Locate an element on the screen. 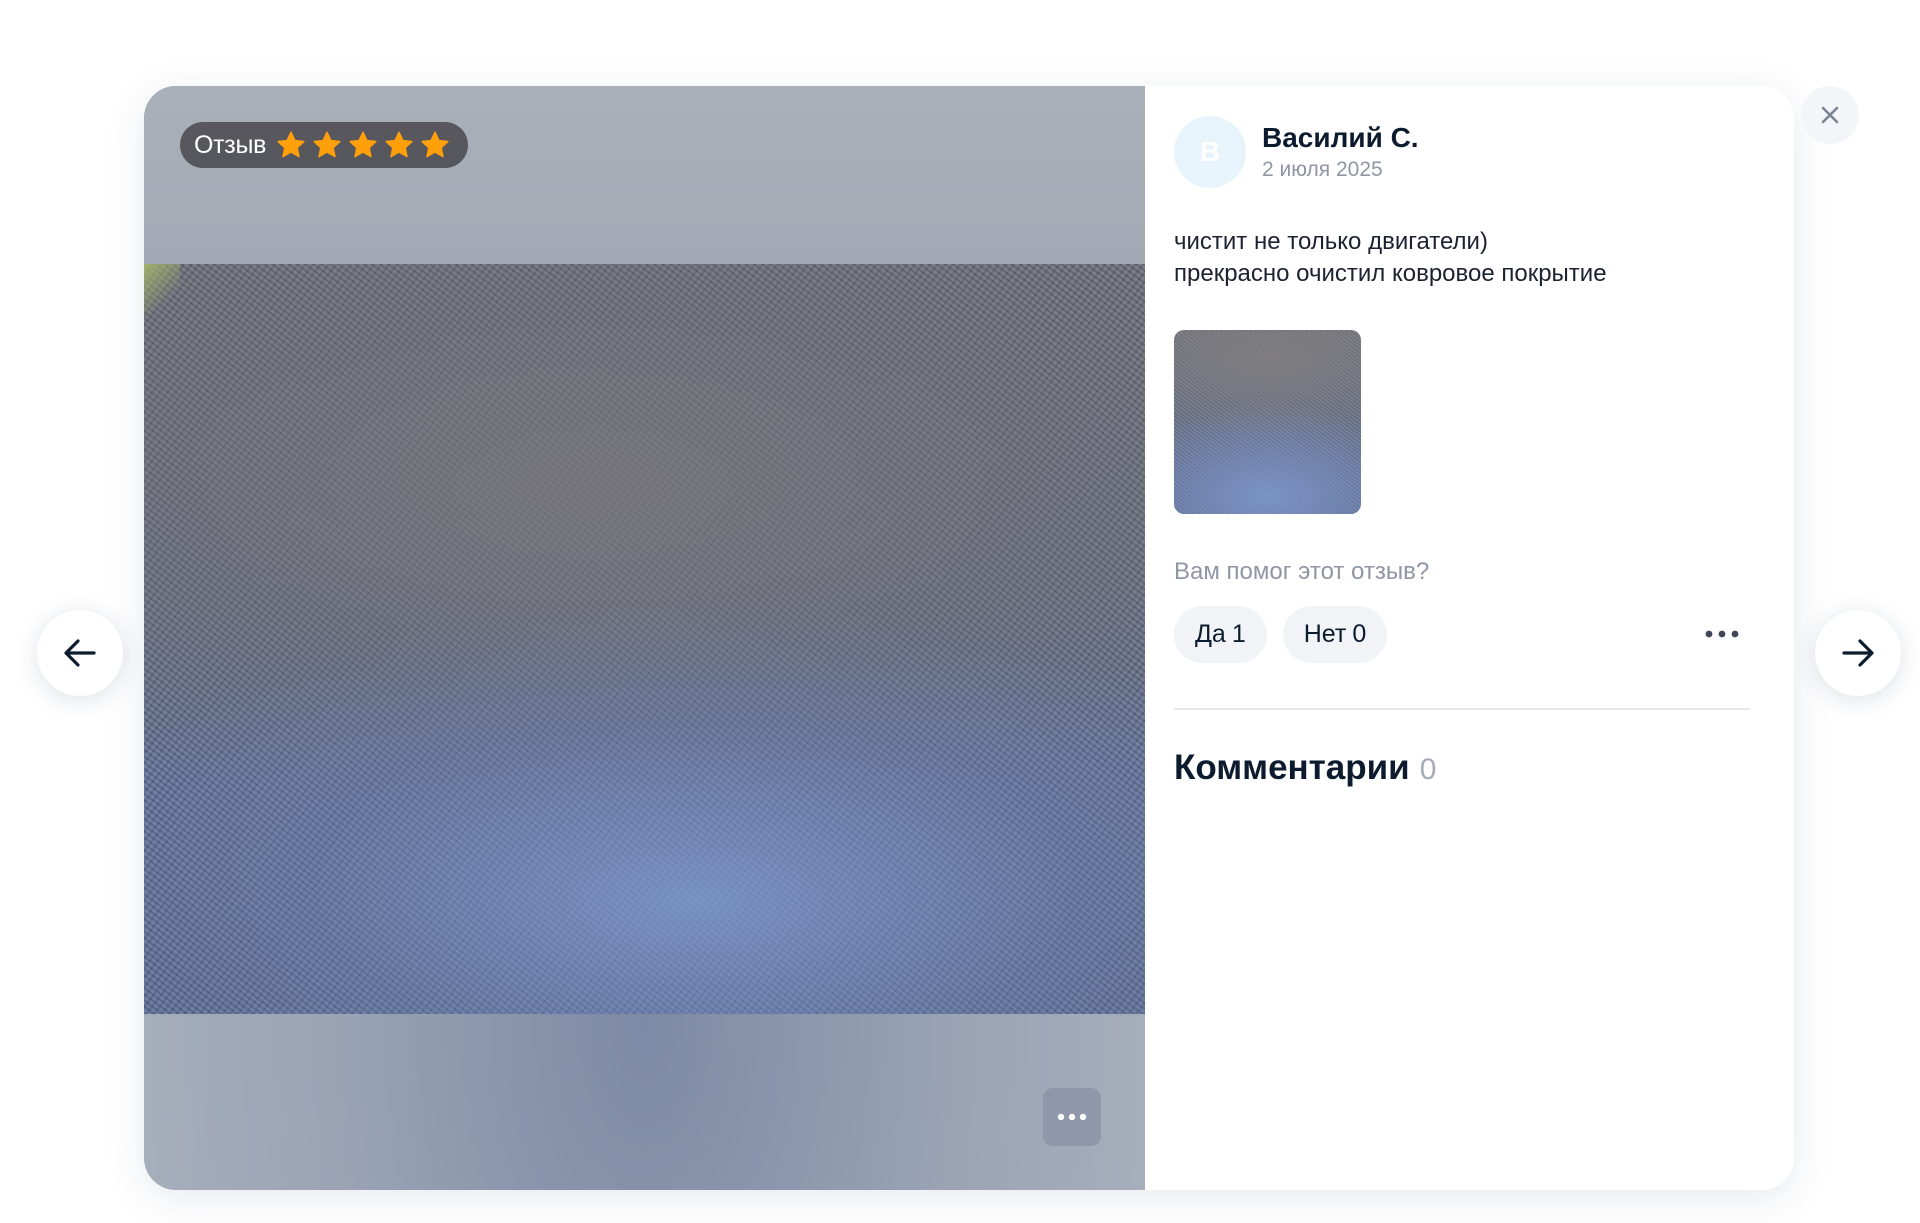  vote-no-button: Нет 0 is located at coordinates (1335, 634).